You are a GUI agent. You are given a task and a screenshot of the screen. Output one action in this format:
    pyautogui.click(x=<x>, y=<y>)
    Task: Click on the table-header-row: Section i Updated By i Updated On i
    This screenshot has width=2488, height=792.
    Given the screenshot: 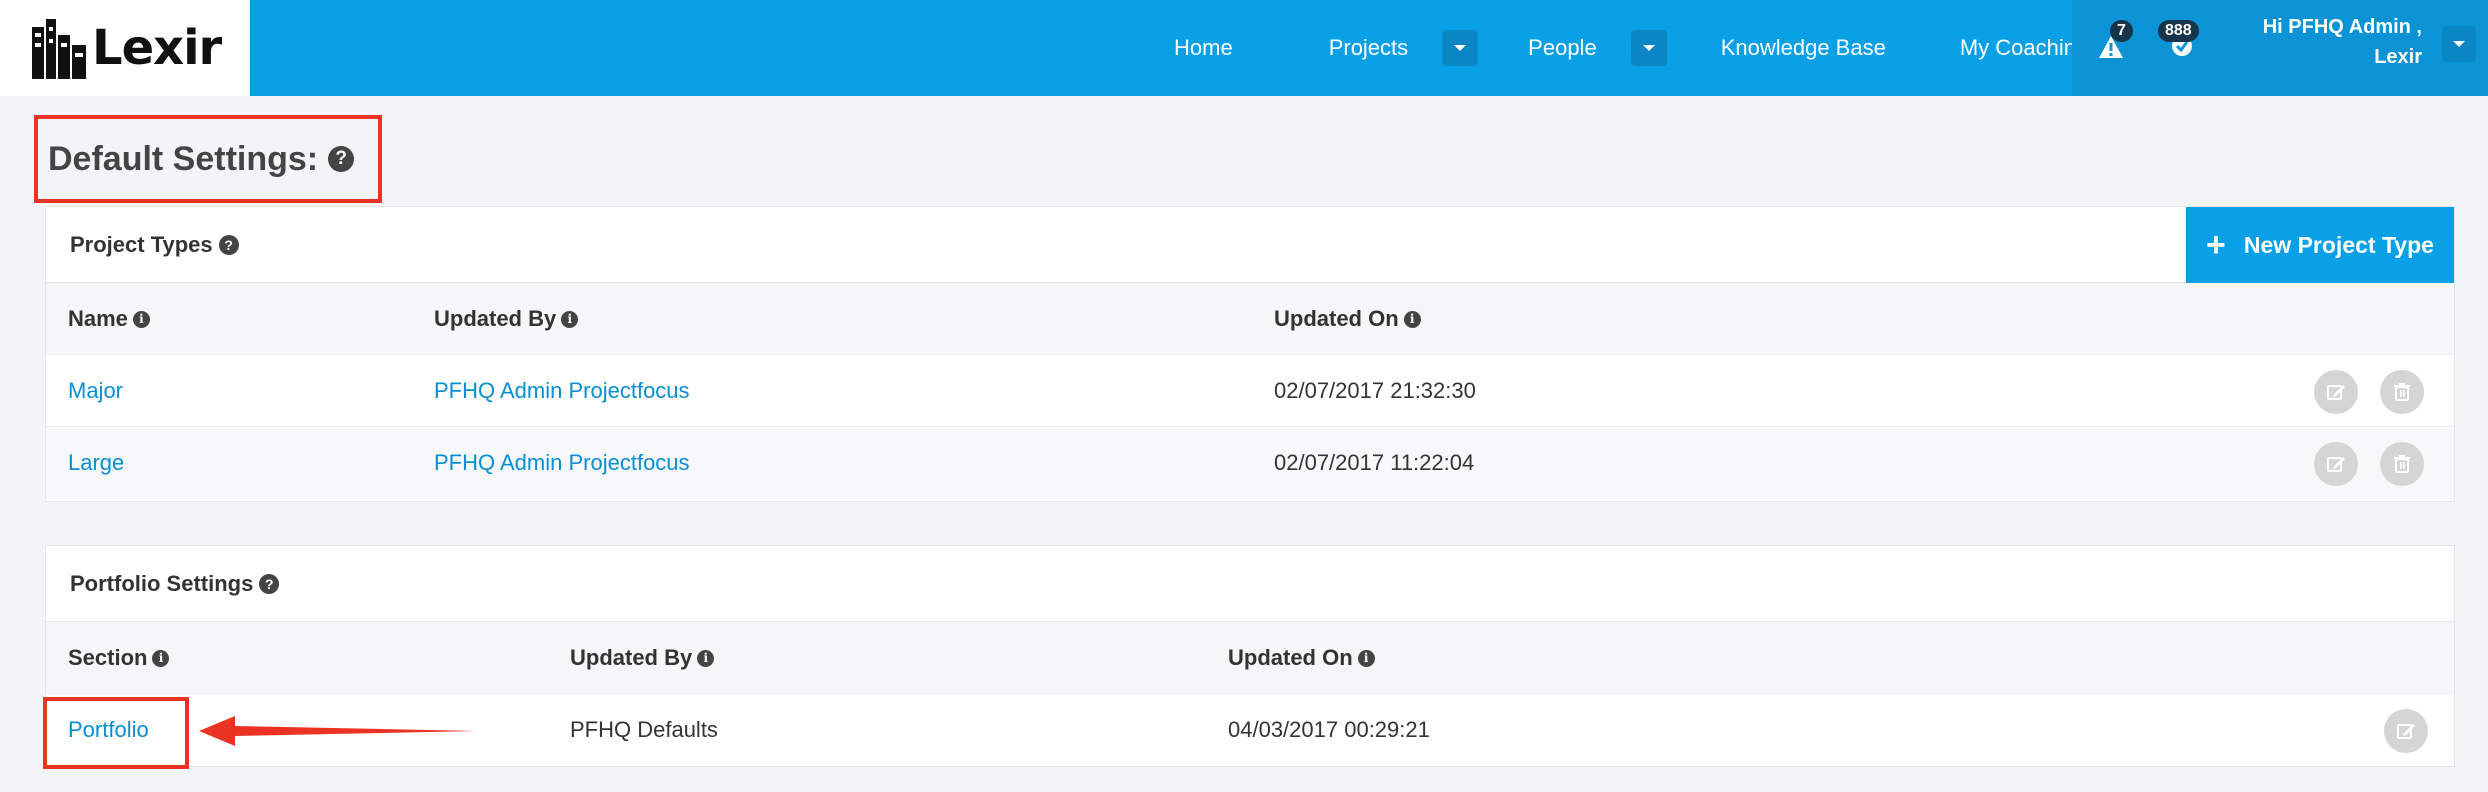 What is the action you would take?
    pyautogui.click(x=1250, y=658)
    